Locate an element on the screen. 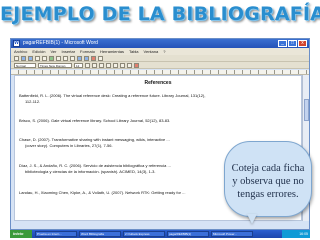  taskbar-item: 2 Outlook Express is located at coordinates (144, 234).